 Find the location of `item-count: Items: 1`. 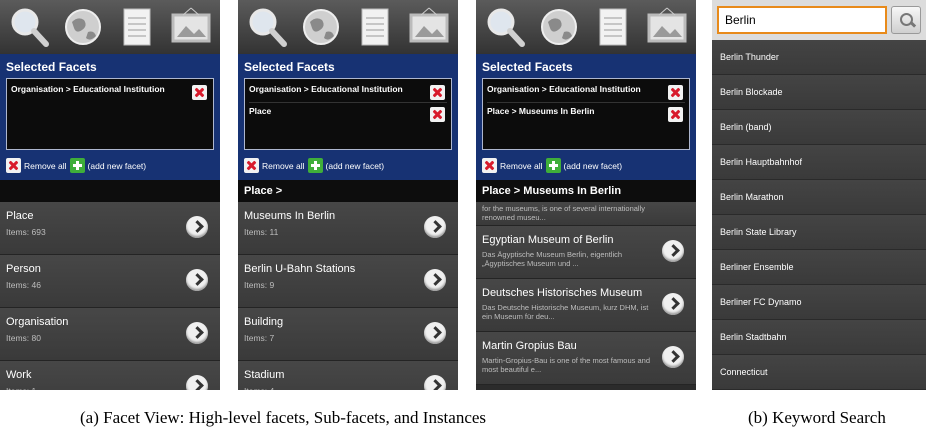

item-count: Items: 1 is located at coordinates (93, 388).